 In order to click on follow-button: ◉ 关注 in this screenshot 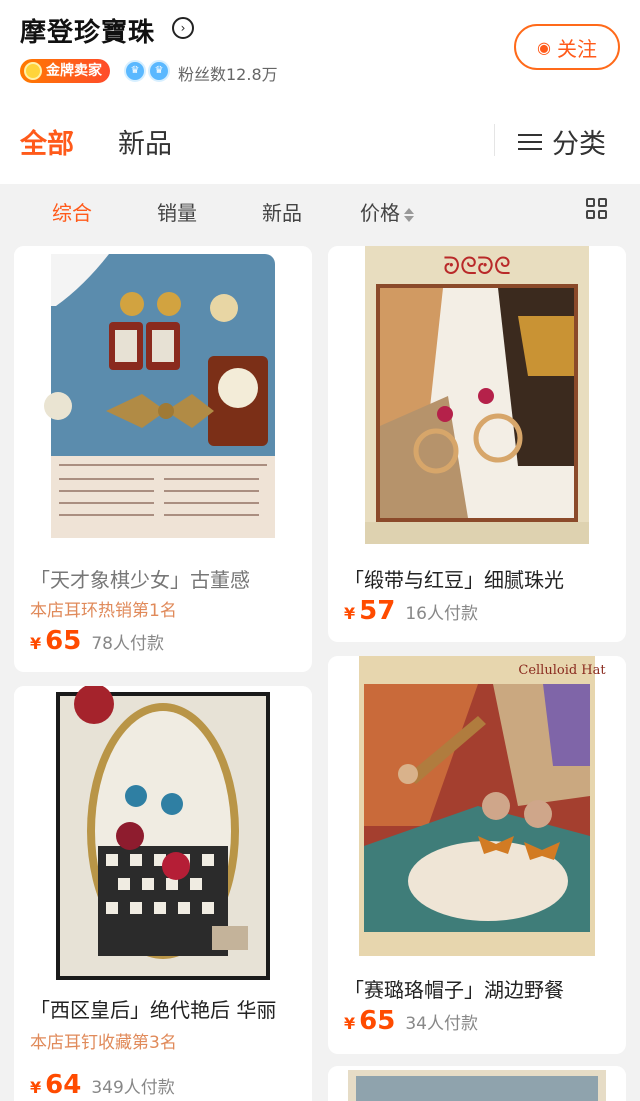, I will do `click(567, 47)`.